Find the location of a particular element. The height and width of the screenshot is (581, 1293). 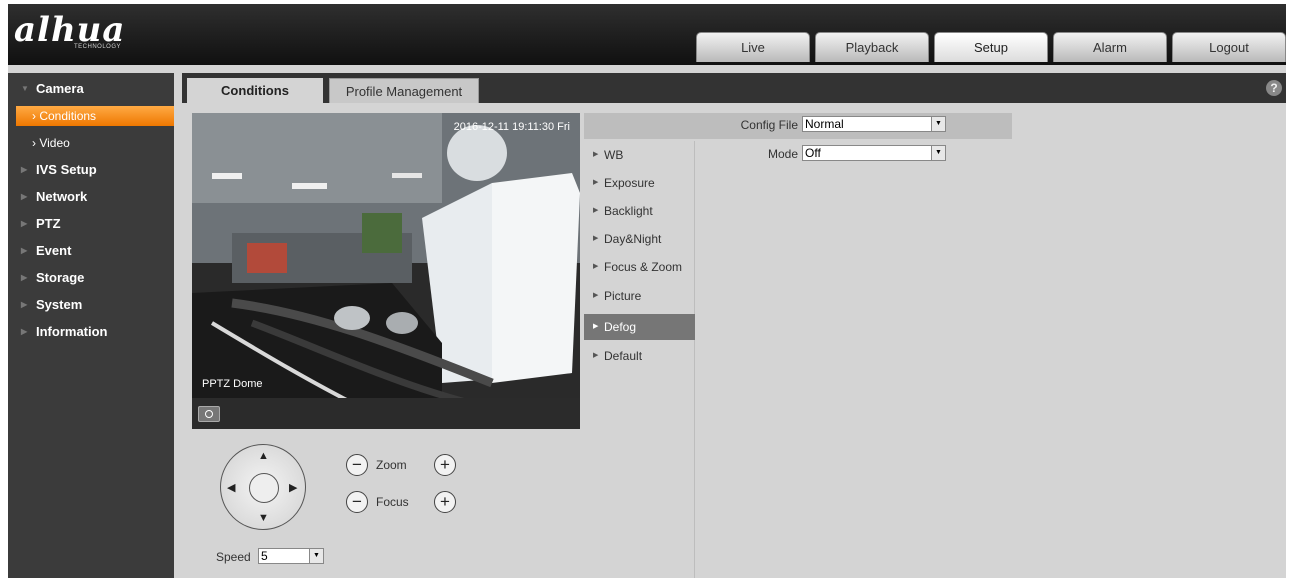

sidebar-item-camera: ▼ Camera is located at coordinates (91, 89).